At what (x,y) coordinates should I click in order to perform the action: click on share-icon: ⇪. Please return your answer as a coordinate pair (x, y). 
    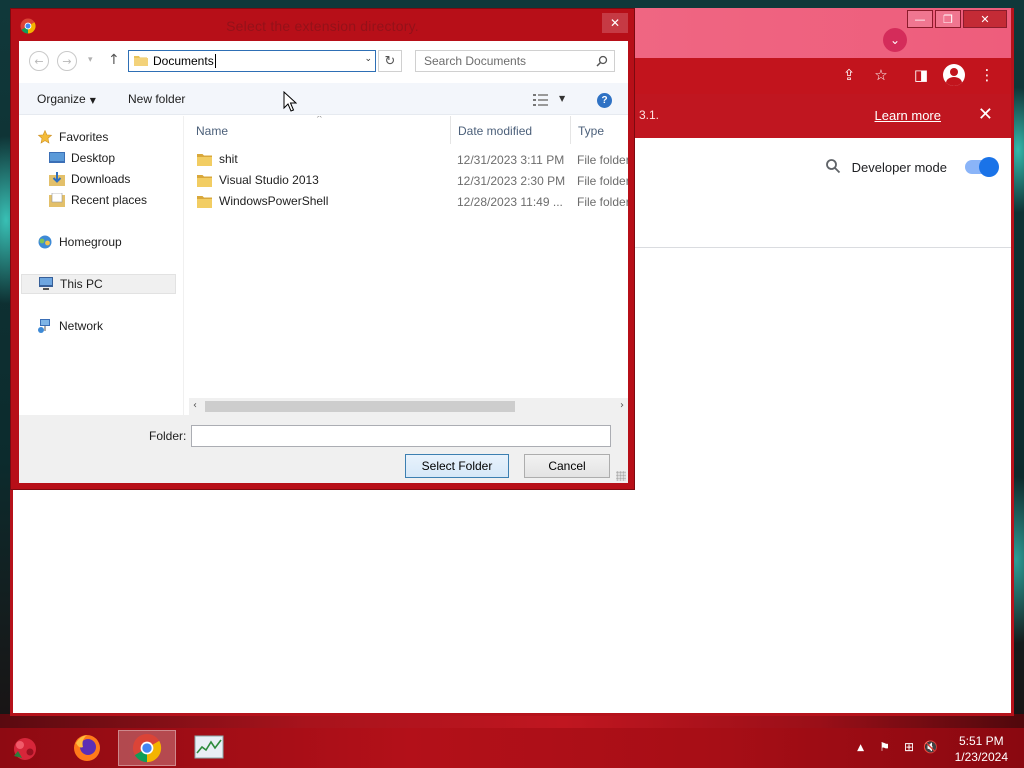
    Looking at the image, I should click on (849, 75).